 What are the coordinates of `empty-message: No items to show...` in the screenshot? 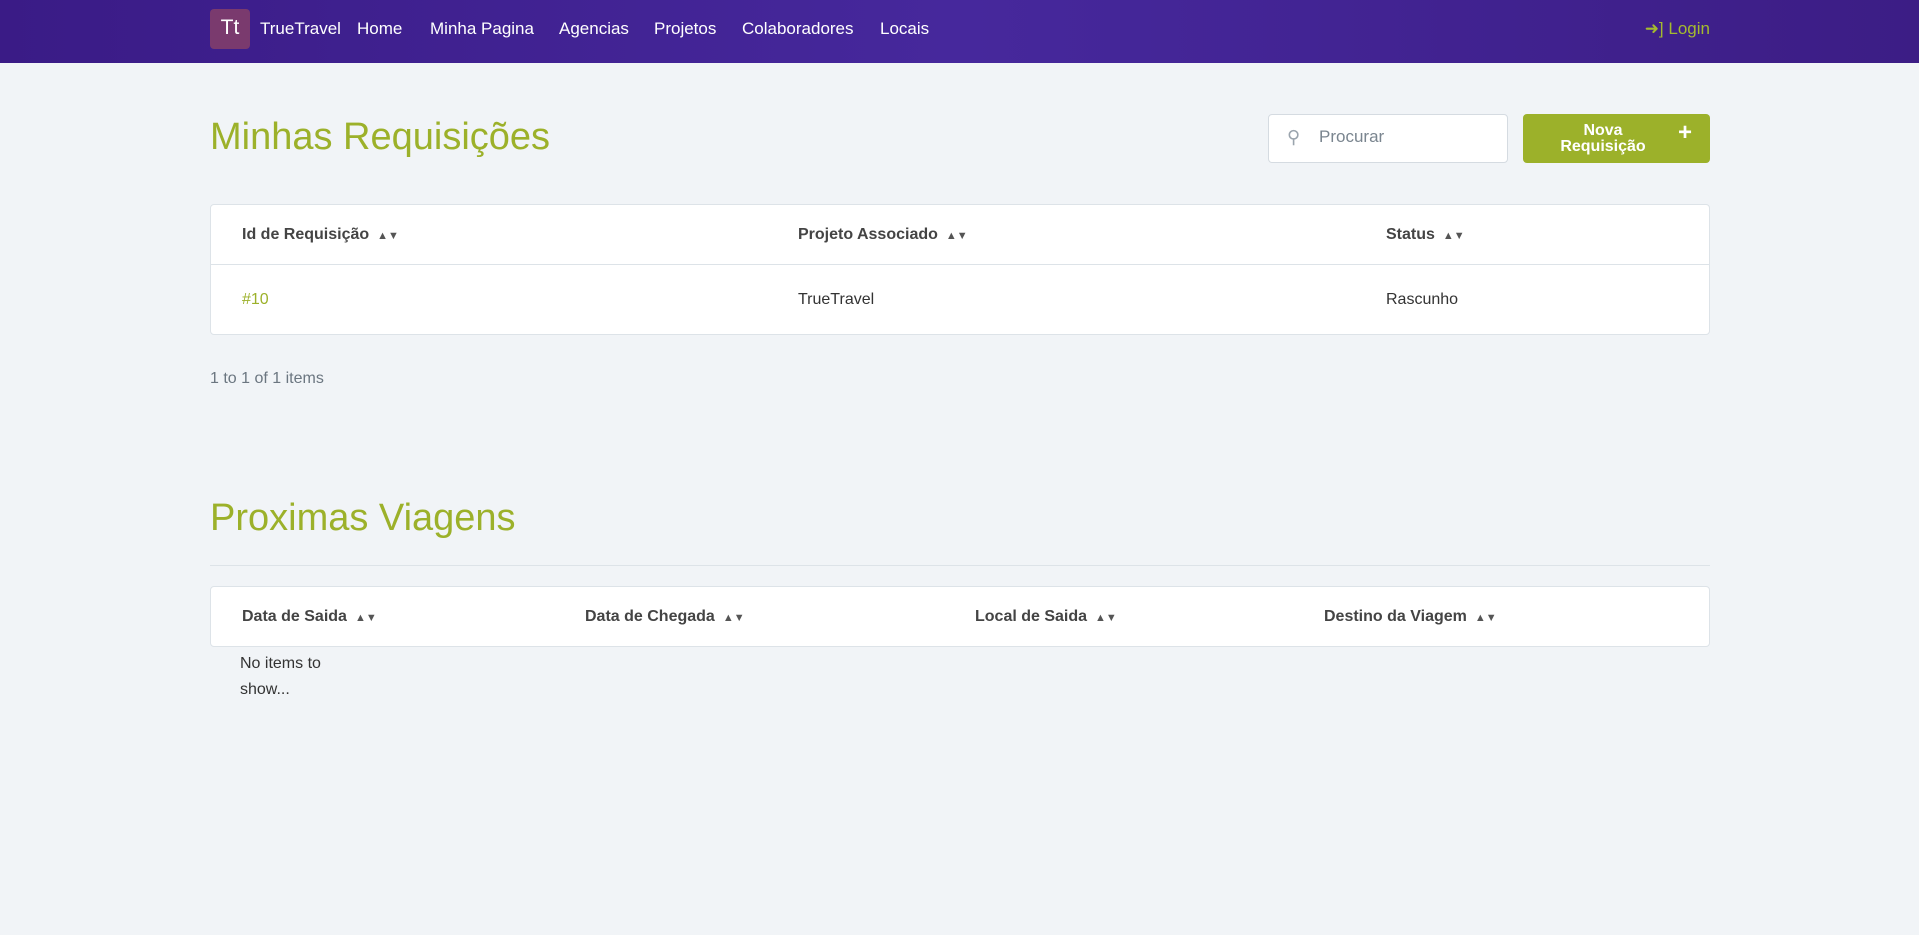 It's located at (280, 676).